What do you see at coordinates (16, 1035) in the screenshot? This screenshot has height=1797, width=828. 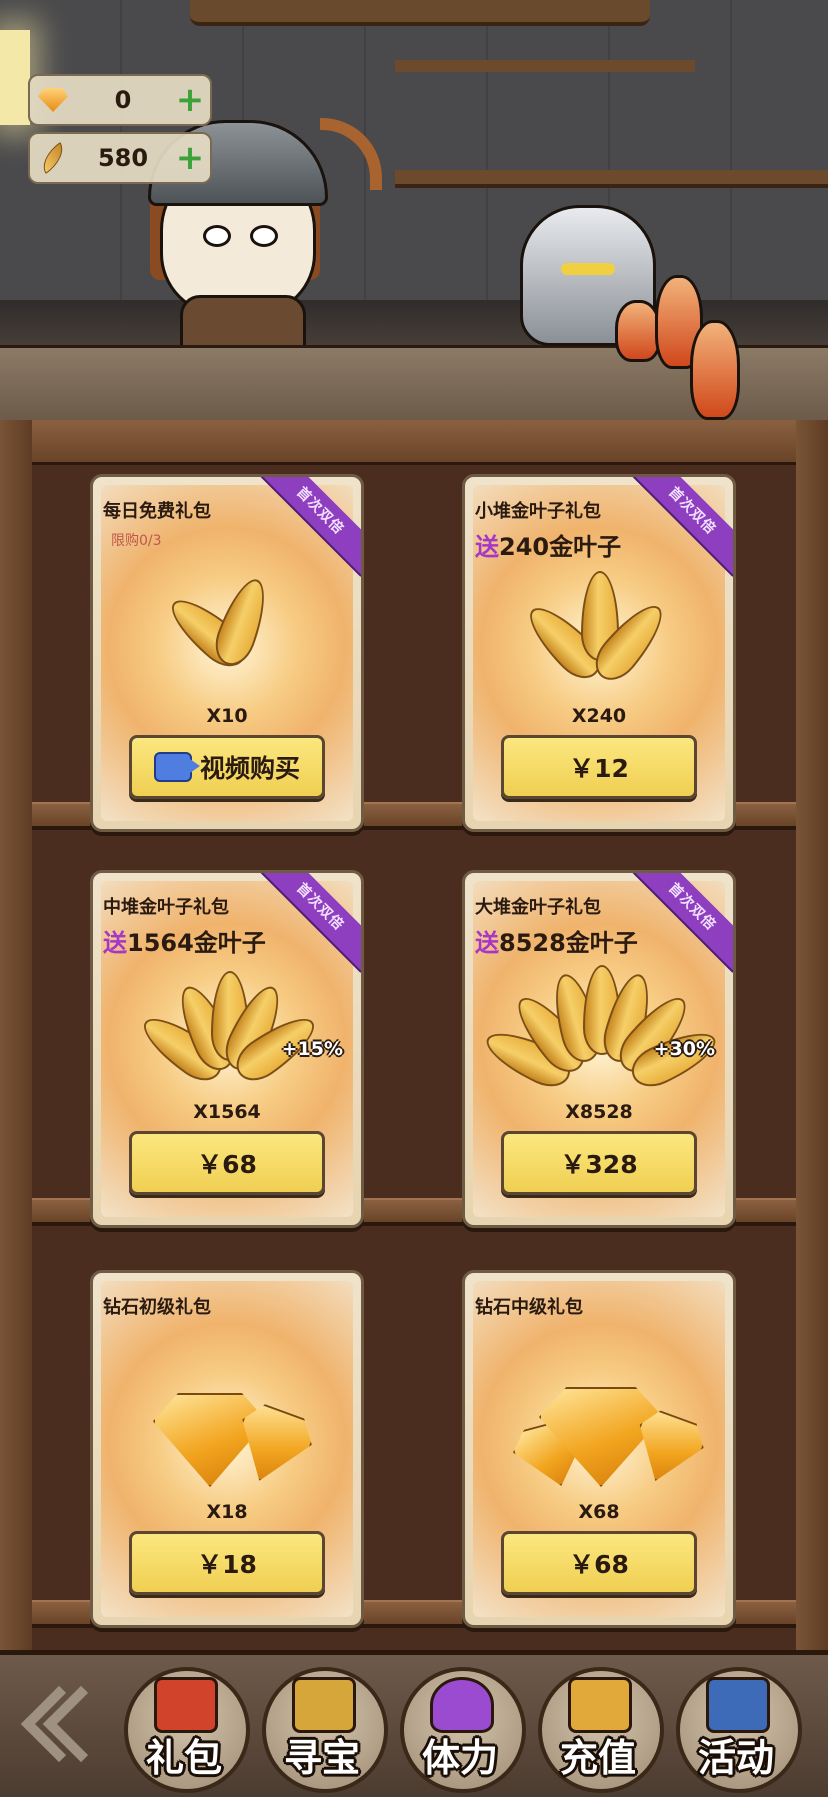 I see `shelf-post-left` at bounding box center [16, 1035].